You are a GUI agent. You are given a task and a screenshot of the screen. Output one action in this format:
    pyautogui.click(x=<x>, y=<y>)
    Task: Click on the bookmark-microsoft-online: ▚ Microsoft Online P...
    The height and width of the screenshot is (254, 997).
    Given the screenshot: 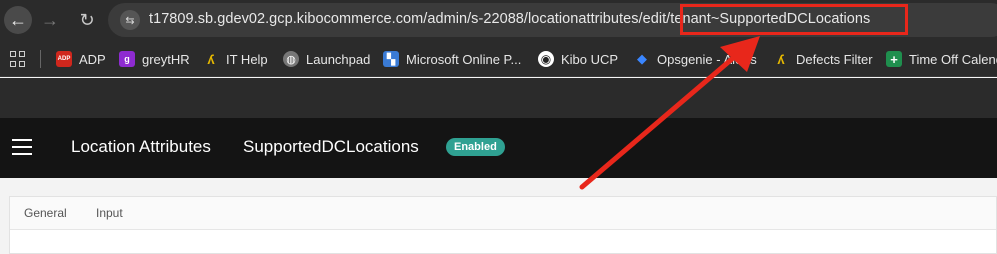 What is the action you would take?
    pyautogui.click(x=452, y=59)
    